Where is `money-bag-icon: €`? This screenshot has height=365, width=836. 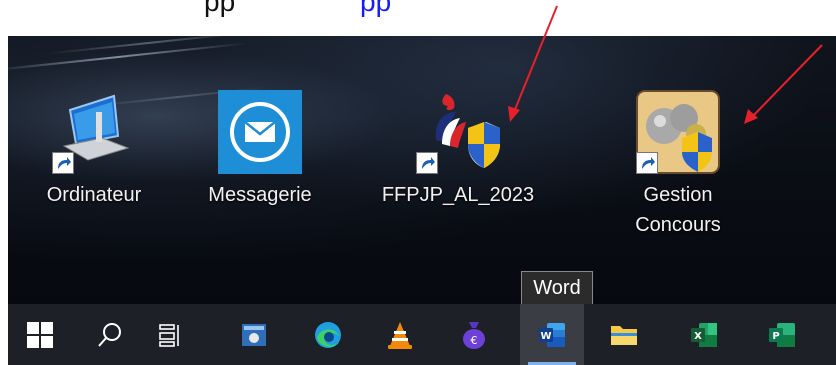 money-bag-icon: € is located at coordinates (474, 335).